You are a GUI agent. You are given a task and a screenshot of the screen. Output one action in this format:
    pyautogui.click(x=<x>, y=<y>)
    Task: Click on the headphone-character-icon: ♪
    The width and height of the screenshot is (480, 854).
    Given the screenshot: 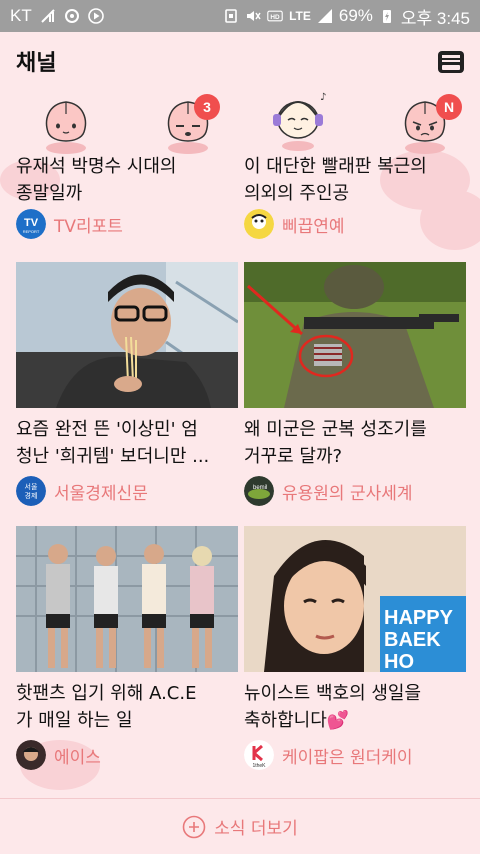 What is the action you would take?
    pyautogui.click(x=298, y=121)
    